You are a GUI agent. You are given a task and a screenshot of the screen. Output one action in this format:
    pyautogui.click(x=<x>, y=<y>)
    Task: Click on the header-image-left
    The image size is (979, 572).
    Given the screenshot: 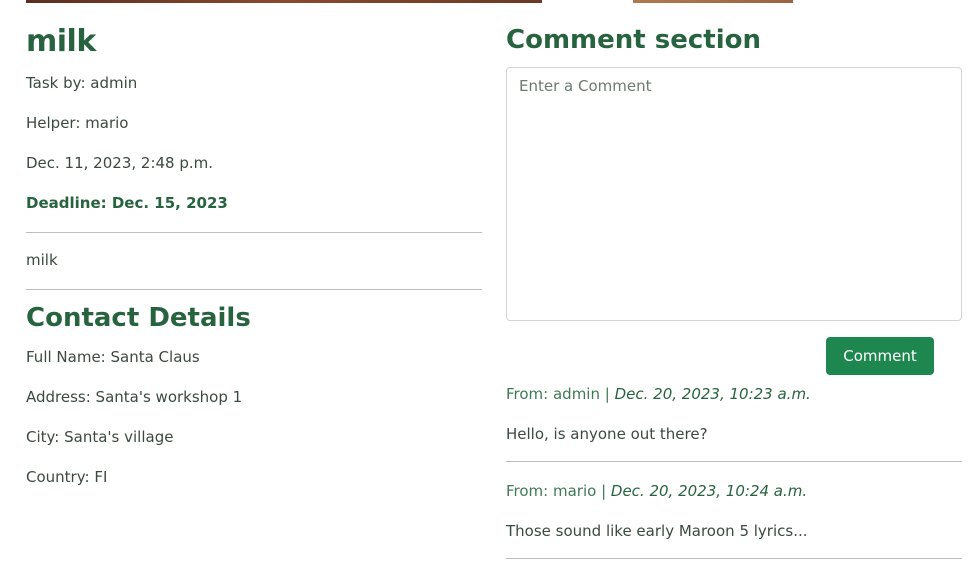 What is the action you would take?
    pyautogui.click(x=284, y=1)
    